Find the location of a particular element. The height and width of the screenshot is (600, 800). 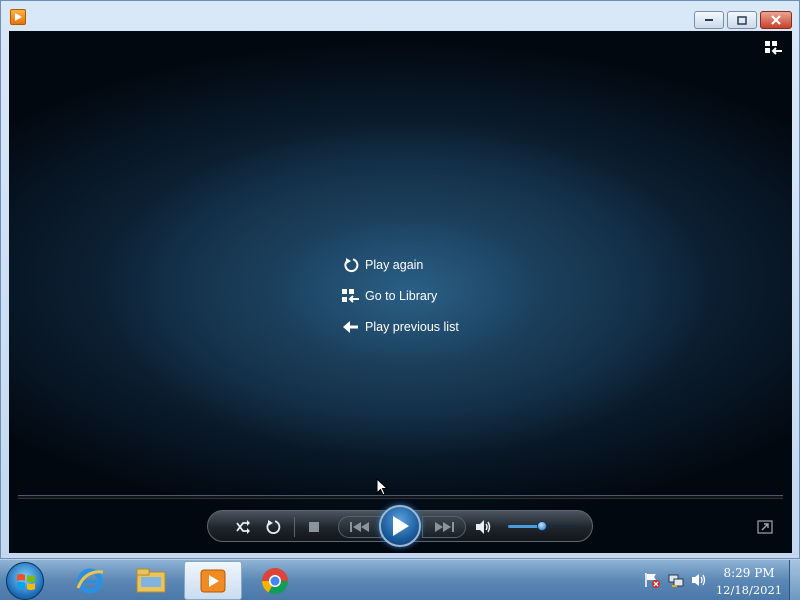

speaker-icon is located at coordinates (484, 527).